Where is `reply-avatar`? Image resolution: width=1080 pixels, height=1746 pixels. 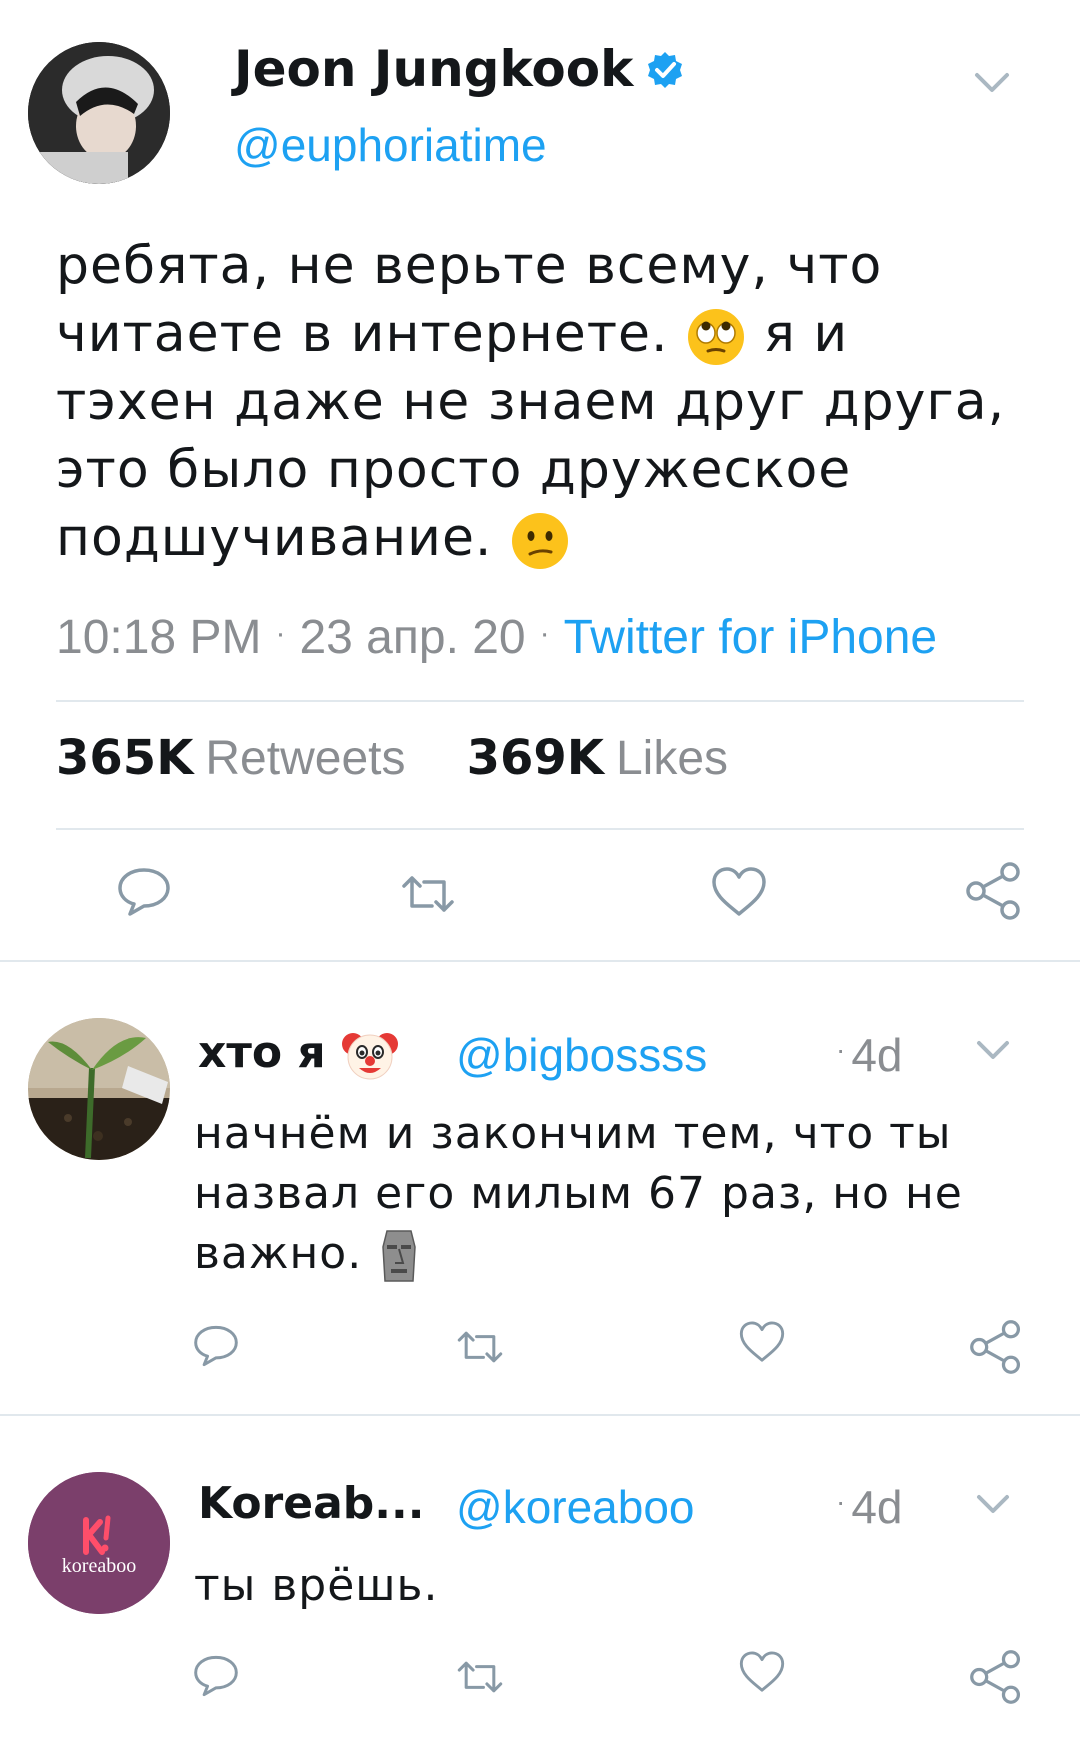 reply-avatar is located at coordinates (99, 1089).